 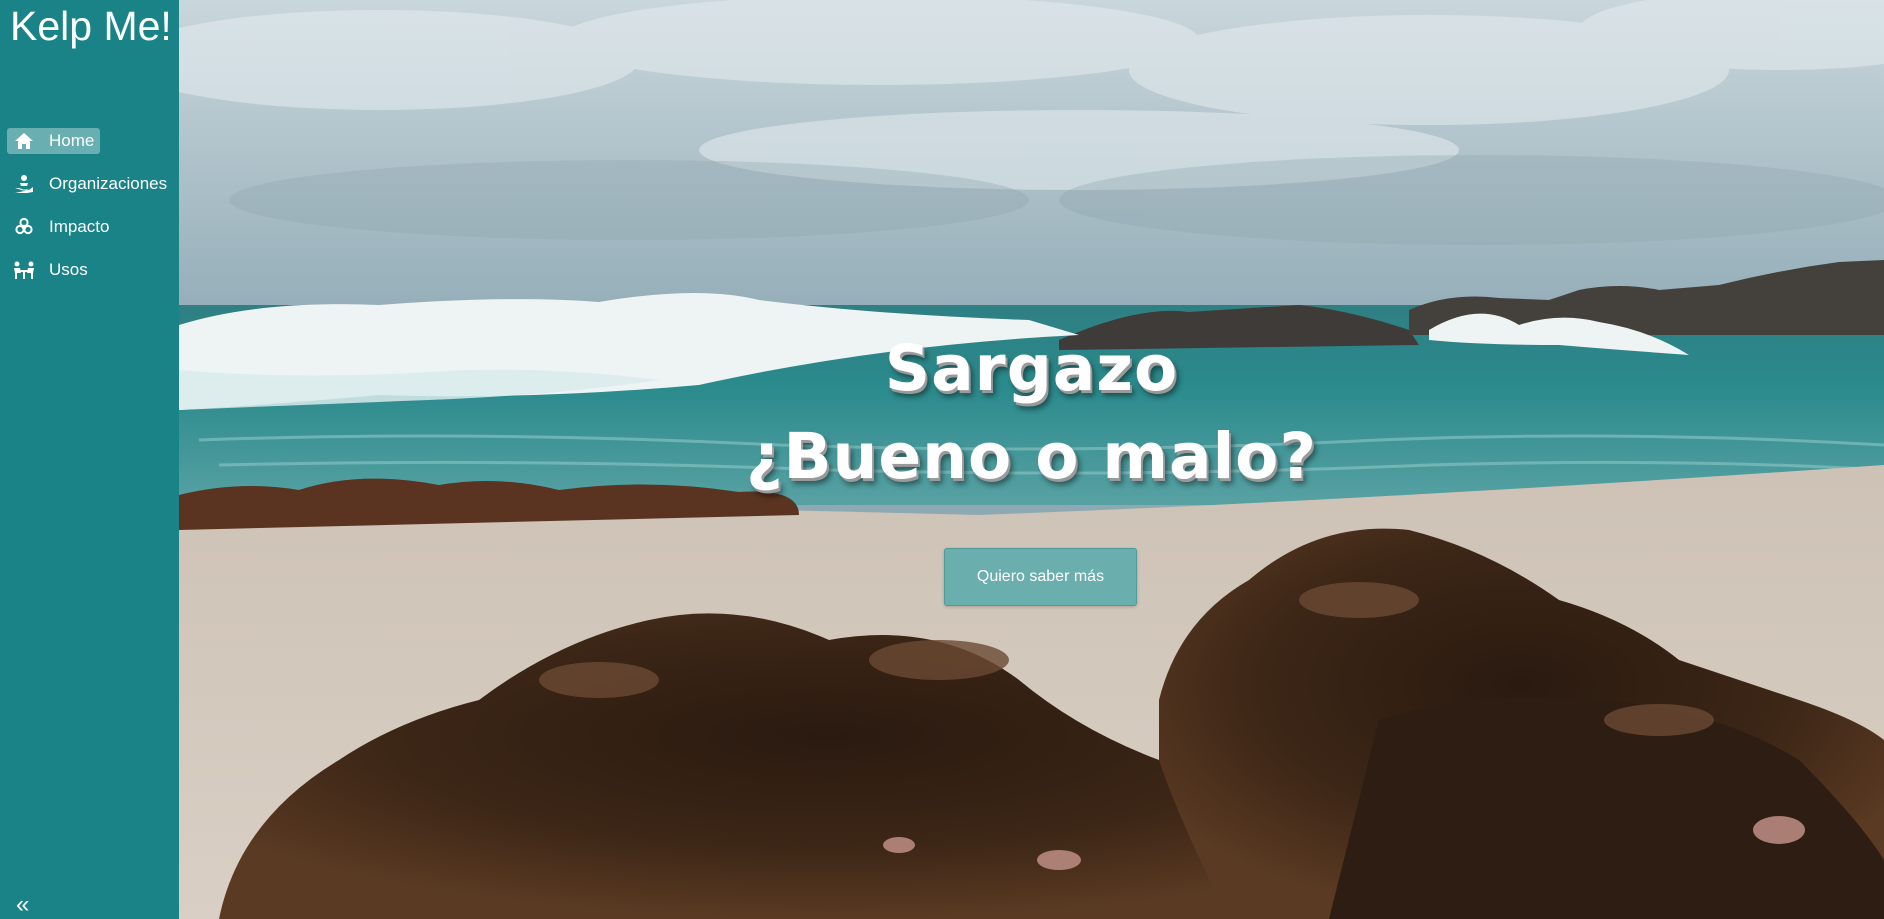 What do you see at coordinates (1040, 577) in the screenshot?
I see `learn-more-button: Quiero saber más` at bounding box center [1040, 577].